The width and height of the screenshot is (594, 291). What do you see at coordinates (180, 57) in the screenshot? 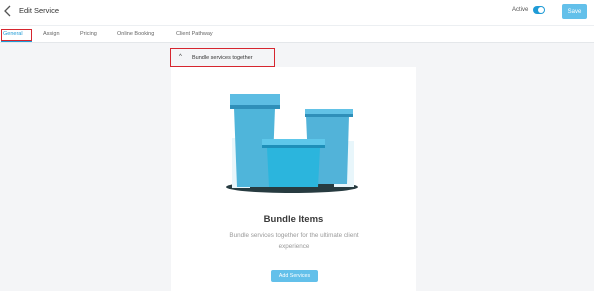
I see `chevron-up-icon: ^` at bounding box center [180, 57].